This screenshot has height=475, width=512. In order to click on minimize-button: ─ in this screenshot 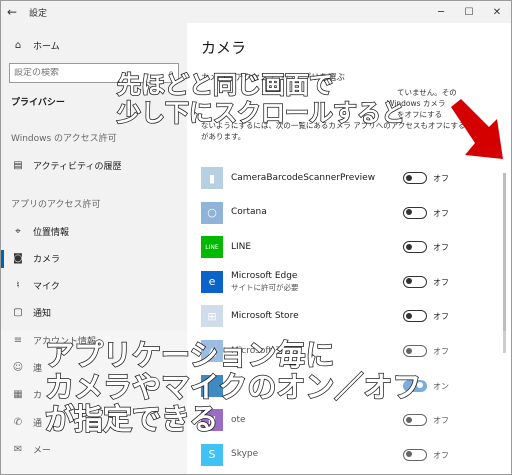, I will do `click(441, 12)`.